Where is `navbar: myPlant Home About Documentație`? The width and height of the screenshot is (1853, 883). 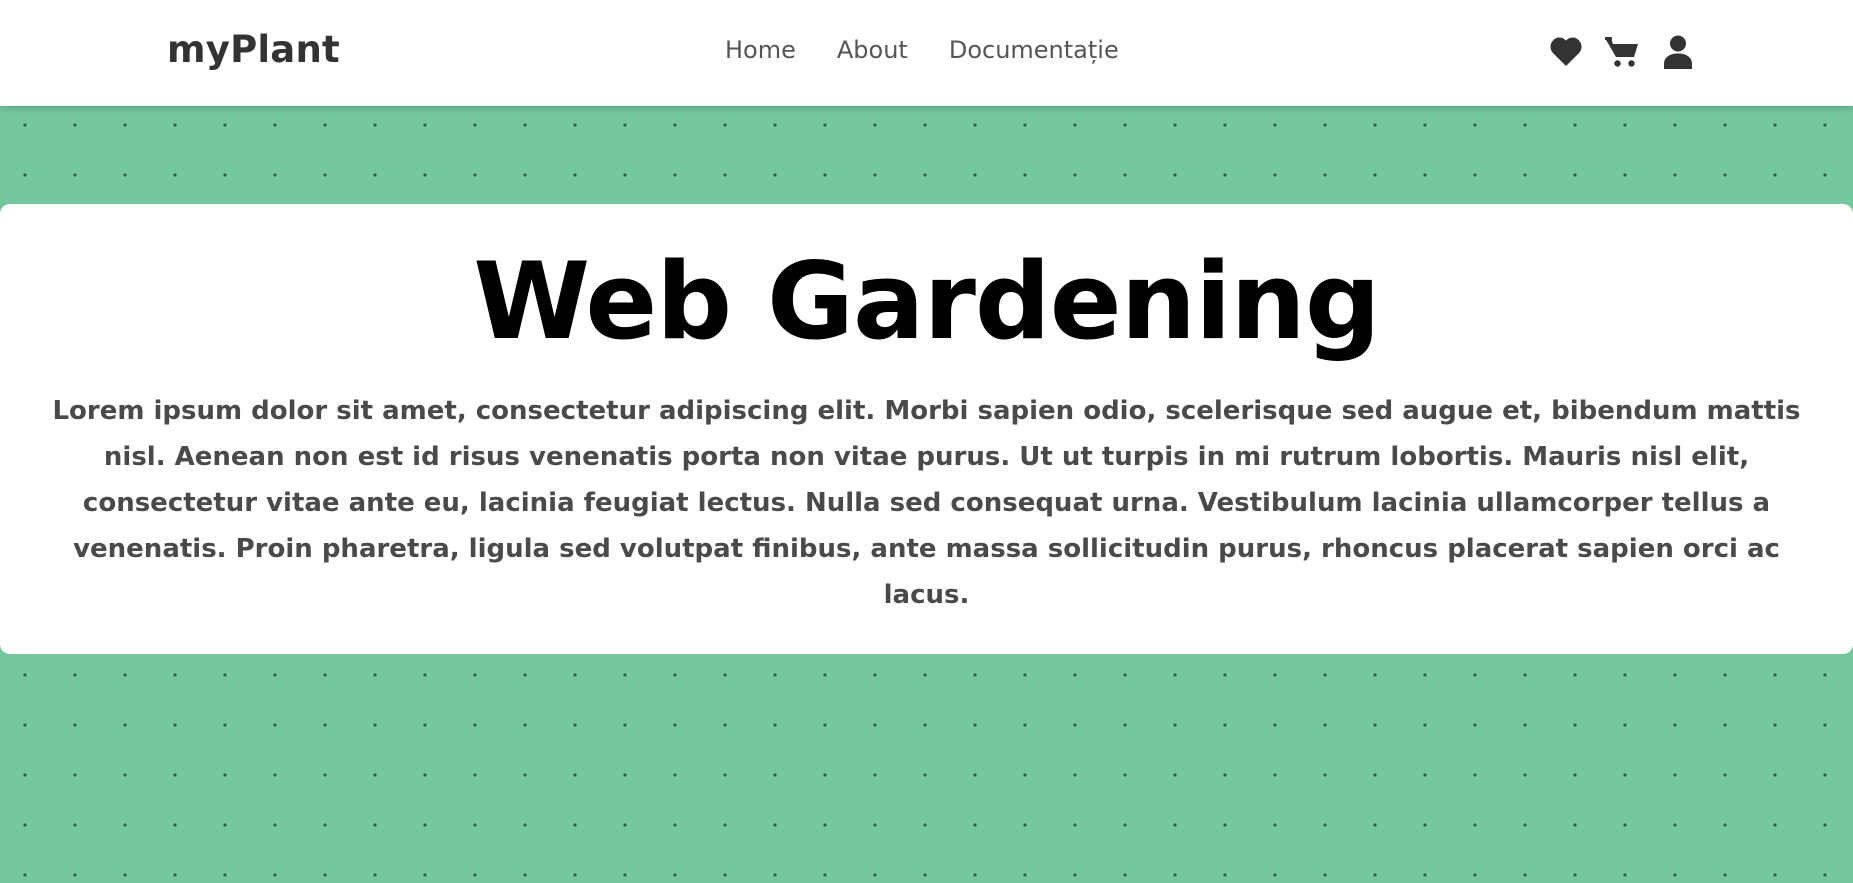 navbar: myPlant Home About Documentație is located at coordinates (926, 53).